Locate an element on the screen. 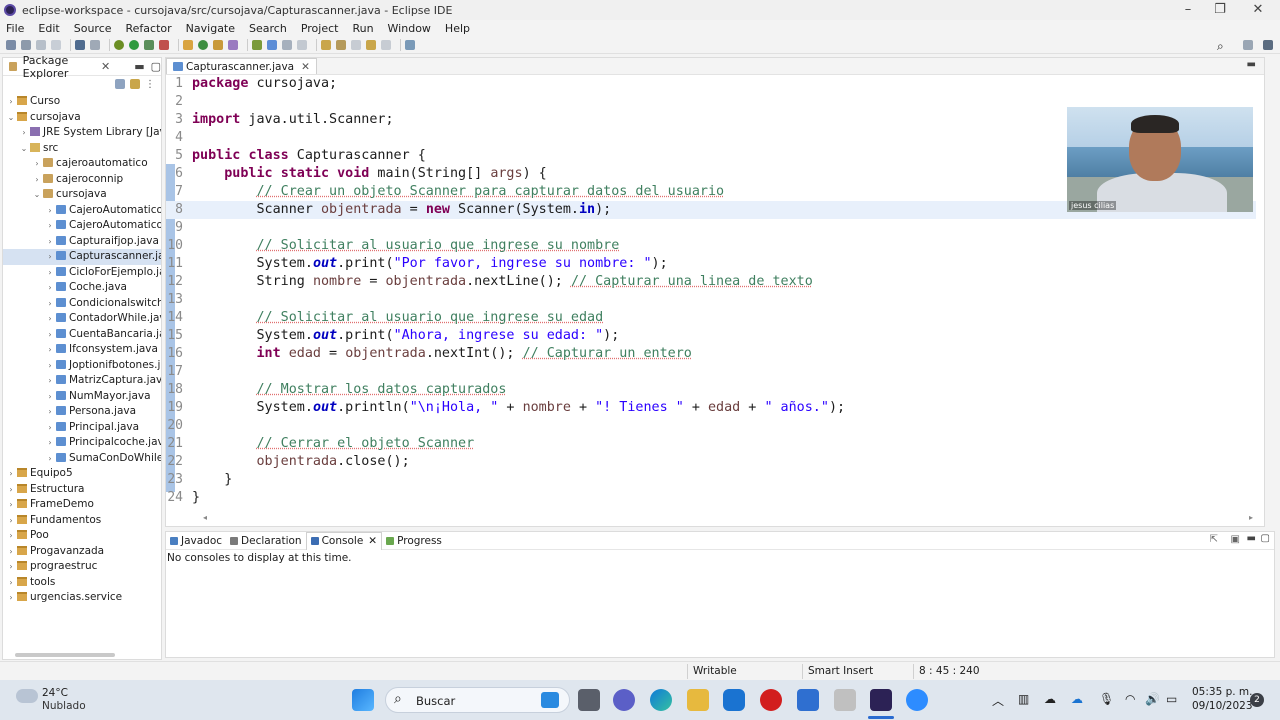  start-icon is located at coordinates (363, 700).